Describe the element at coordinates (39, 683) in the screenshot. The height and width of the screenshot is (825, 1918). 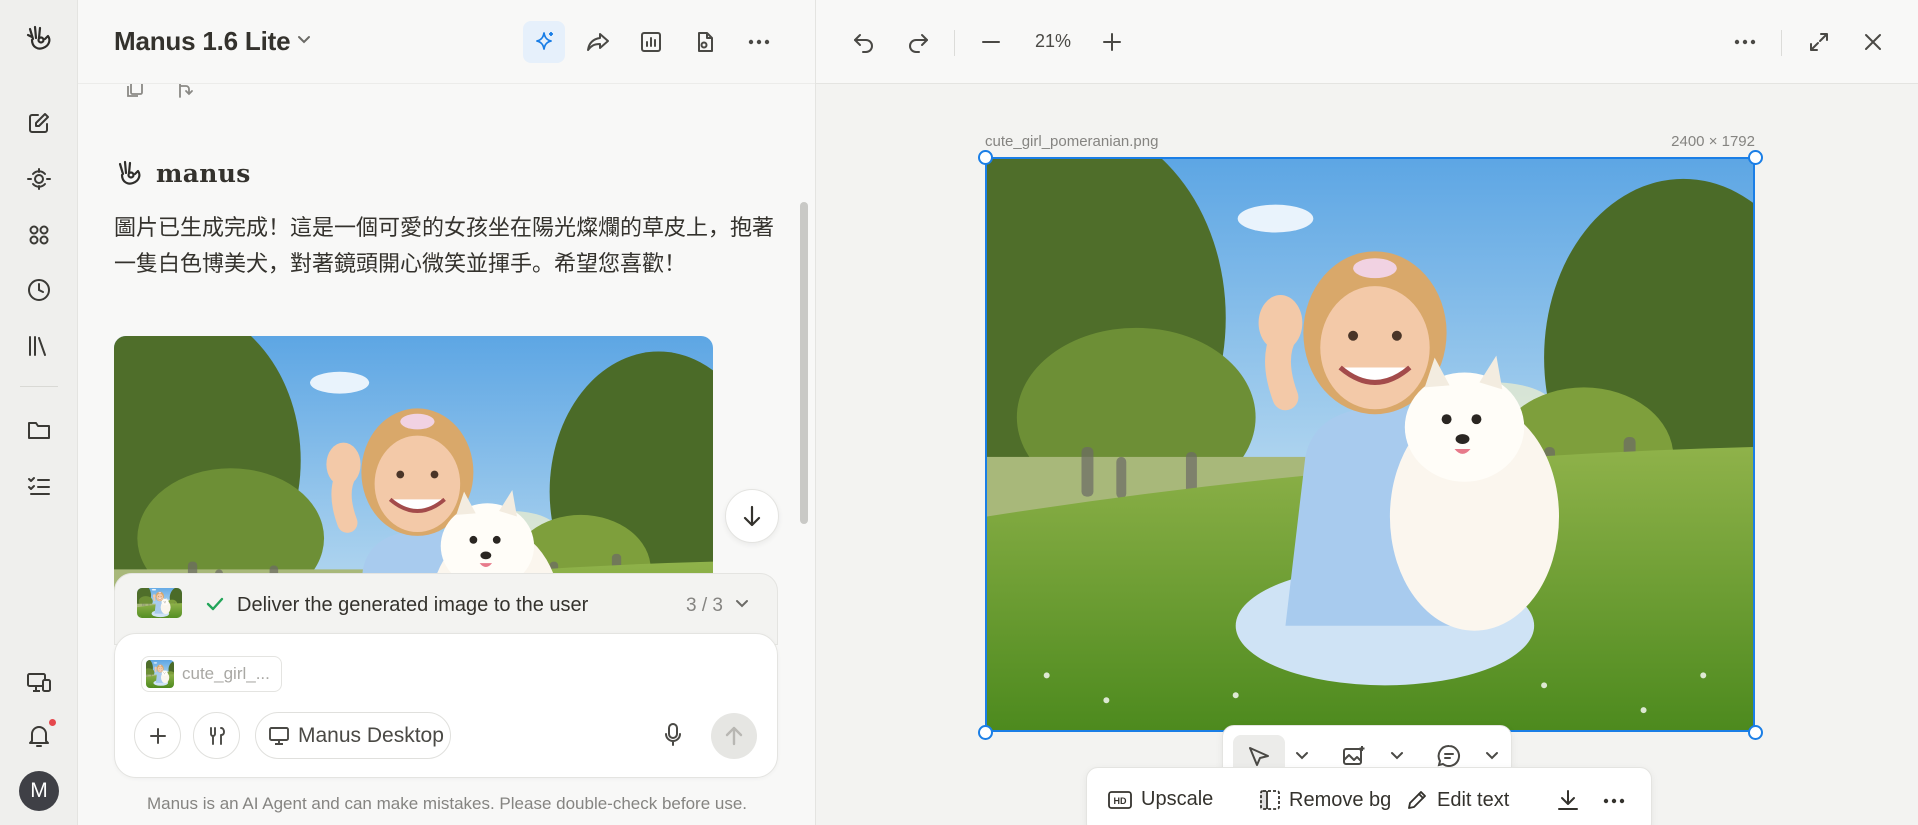
I see `devices-icon` at that location.